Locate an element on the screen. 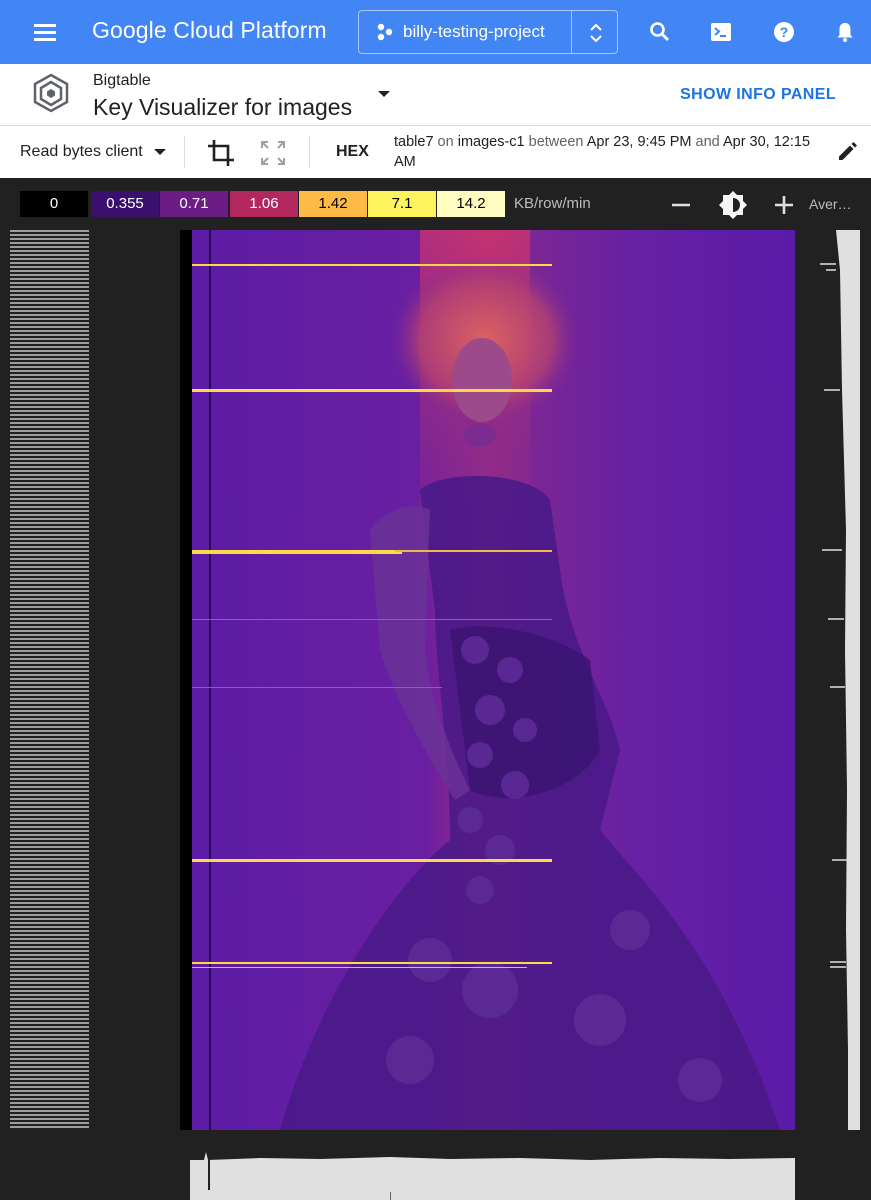  hex-toggle-button: HEX is located at coordinates (352, 152).